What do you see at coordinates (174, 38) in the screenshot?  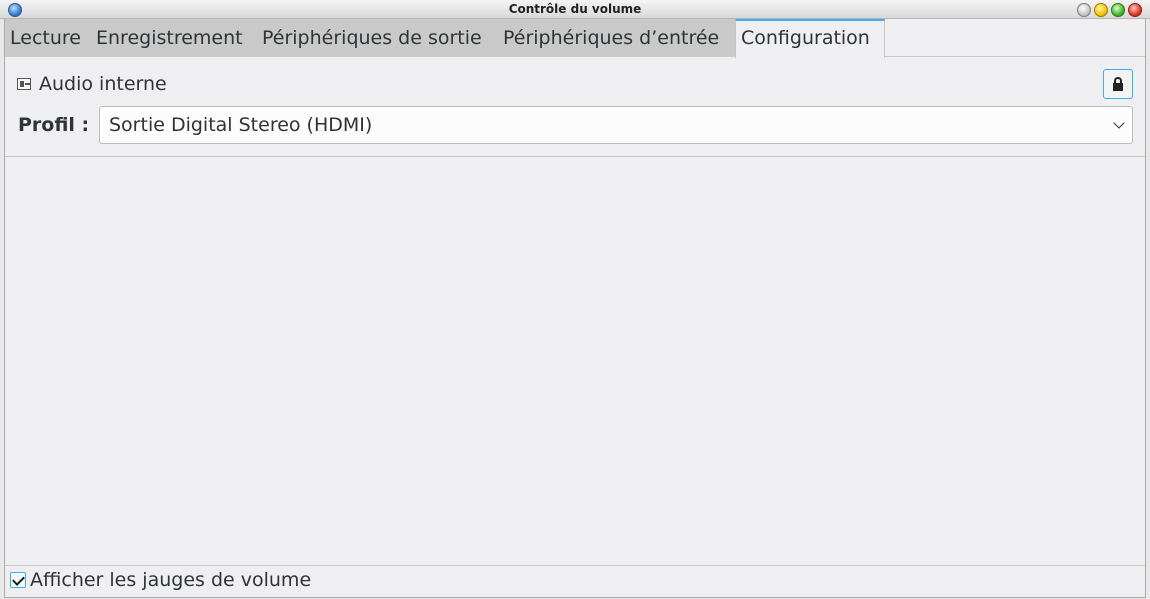 I see `tab-enregistrement: Enregistrement` at bounding box center [174, 38].